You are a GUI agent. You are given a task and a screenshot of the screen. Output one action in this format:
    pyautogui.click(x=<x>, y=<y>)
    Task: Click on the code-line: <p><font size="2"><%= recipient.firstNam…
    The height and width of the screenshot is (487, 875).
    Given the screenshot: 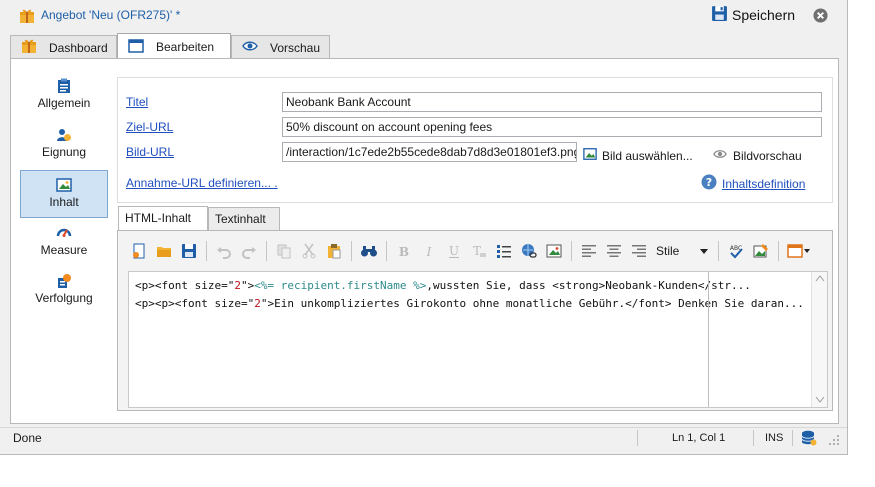 What is the action you would take?
    pyautogui.click(x=443, y=285)
    